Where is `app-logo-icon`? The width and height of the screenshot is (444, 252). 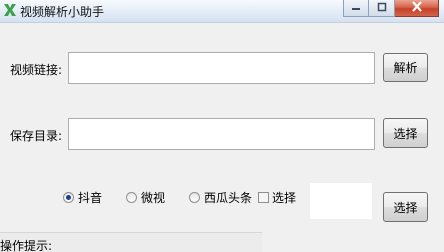 app-logo-icon is located at coordinates (10, 10).